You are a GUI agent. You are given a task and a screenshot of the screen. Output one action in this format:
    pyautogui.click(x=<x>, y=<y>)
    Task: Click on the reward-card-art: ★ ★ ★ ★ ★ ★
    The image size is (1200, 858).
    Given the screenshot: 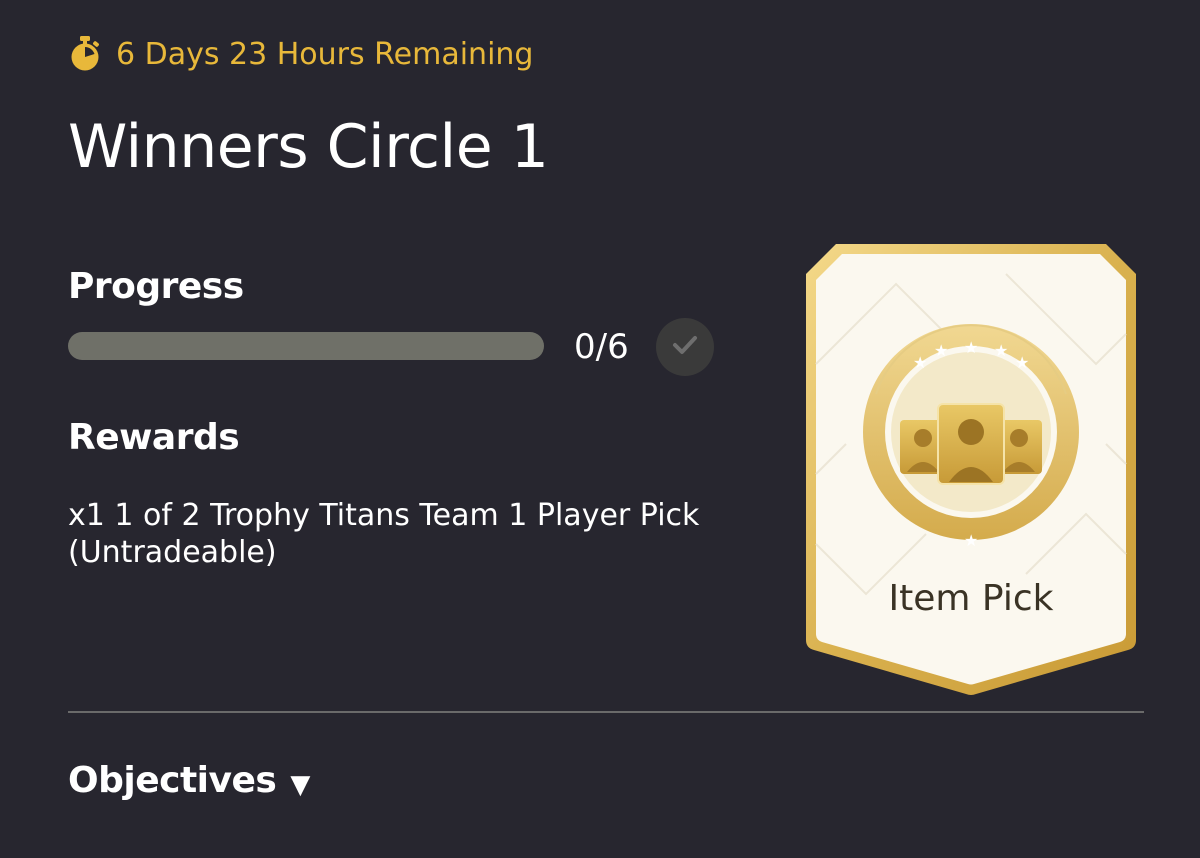 What is the action you would take?
    pyautogui.click(x=971, y=469)
    